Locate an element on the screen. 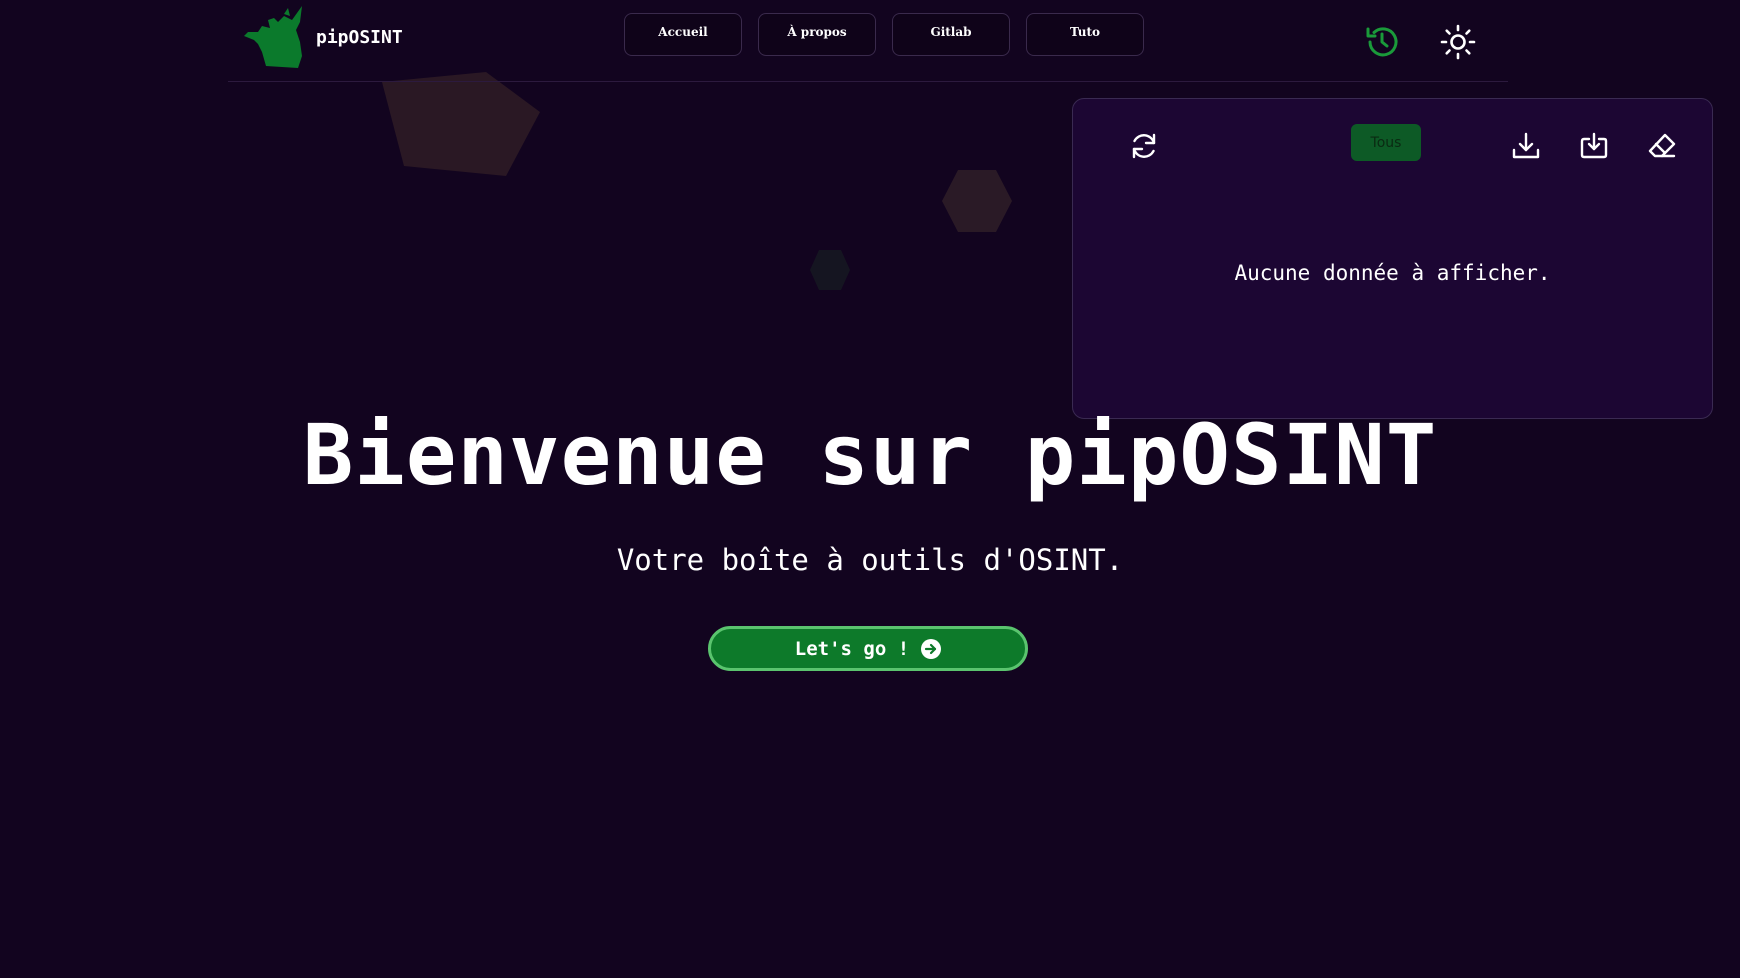 Image resolution: width=1740 pixels, height=978 pixels. nav-tuto-button: Tuto is located at coordinates (1085, 34).